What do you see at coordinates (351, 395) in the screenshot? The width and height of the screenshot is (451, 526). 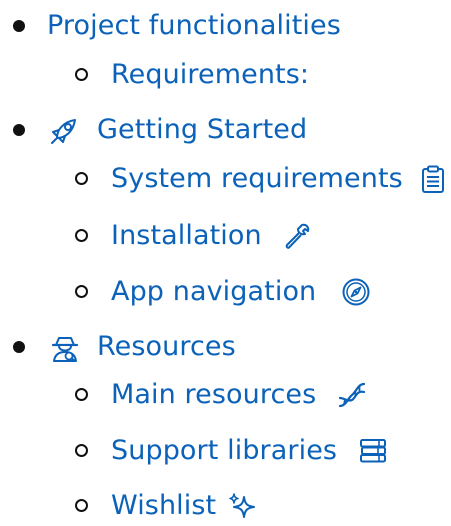 I see `dna-icon` at bounding box center [351, 395].